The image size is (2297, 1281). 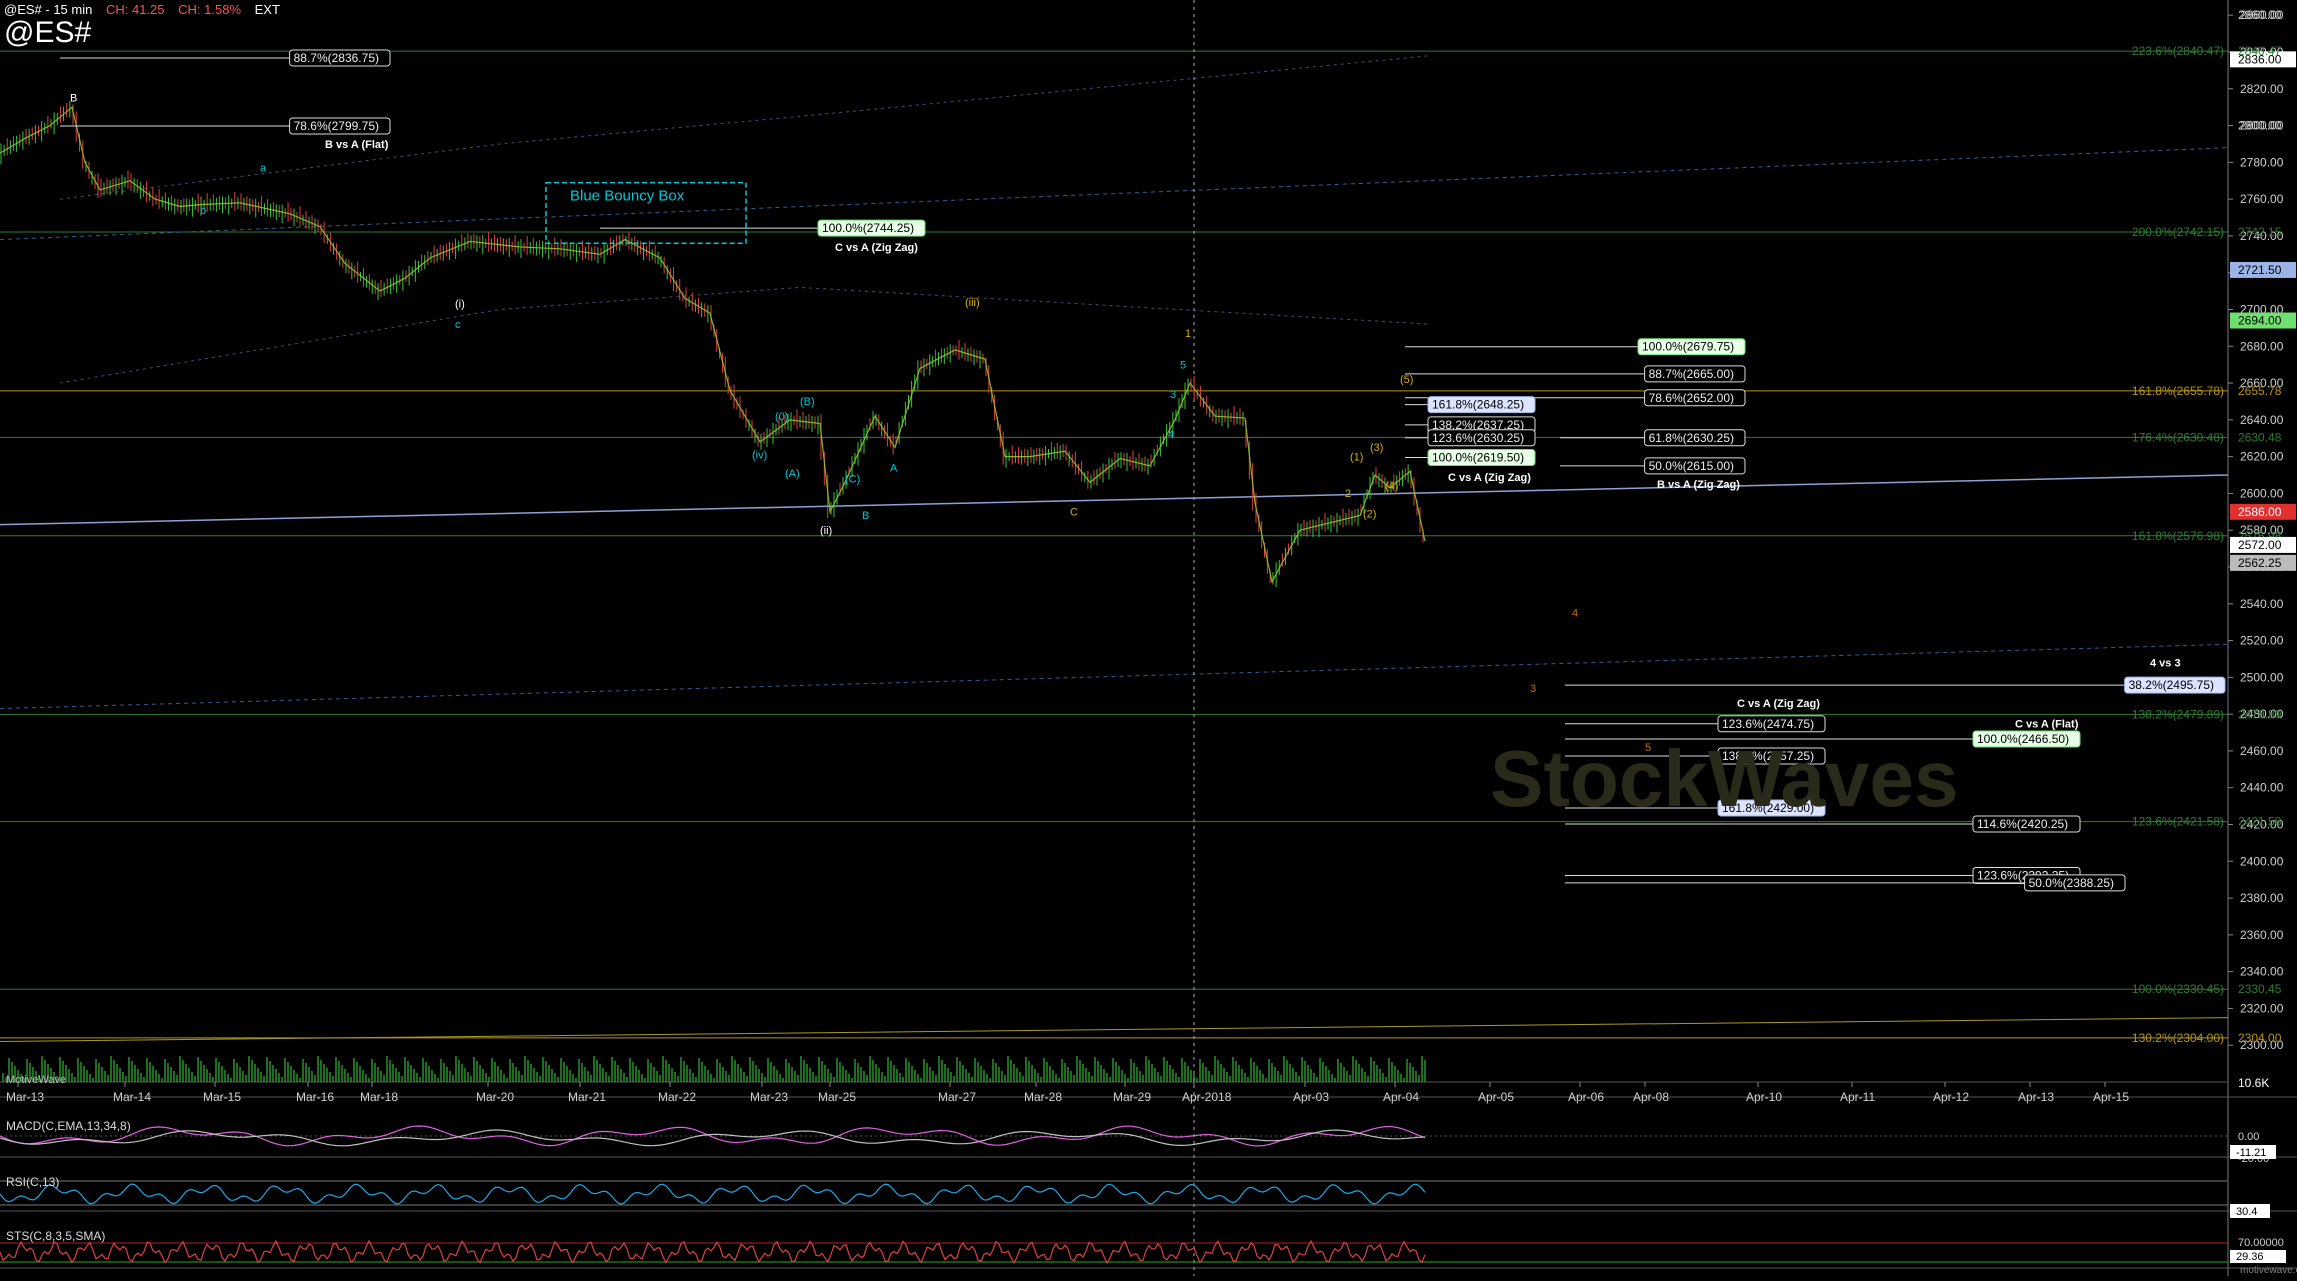 What do you see at coordinates (2251, 1153) in the screenshot?
I see `macd-value: -11.21` at bounding box center [2251, 1153].